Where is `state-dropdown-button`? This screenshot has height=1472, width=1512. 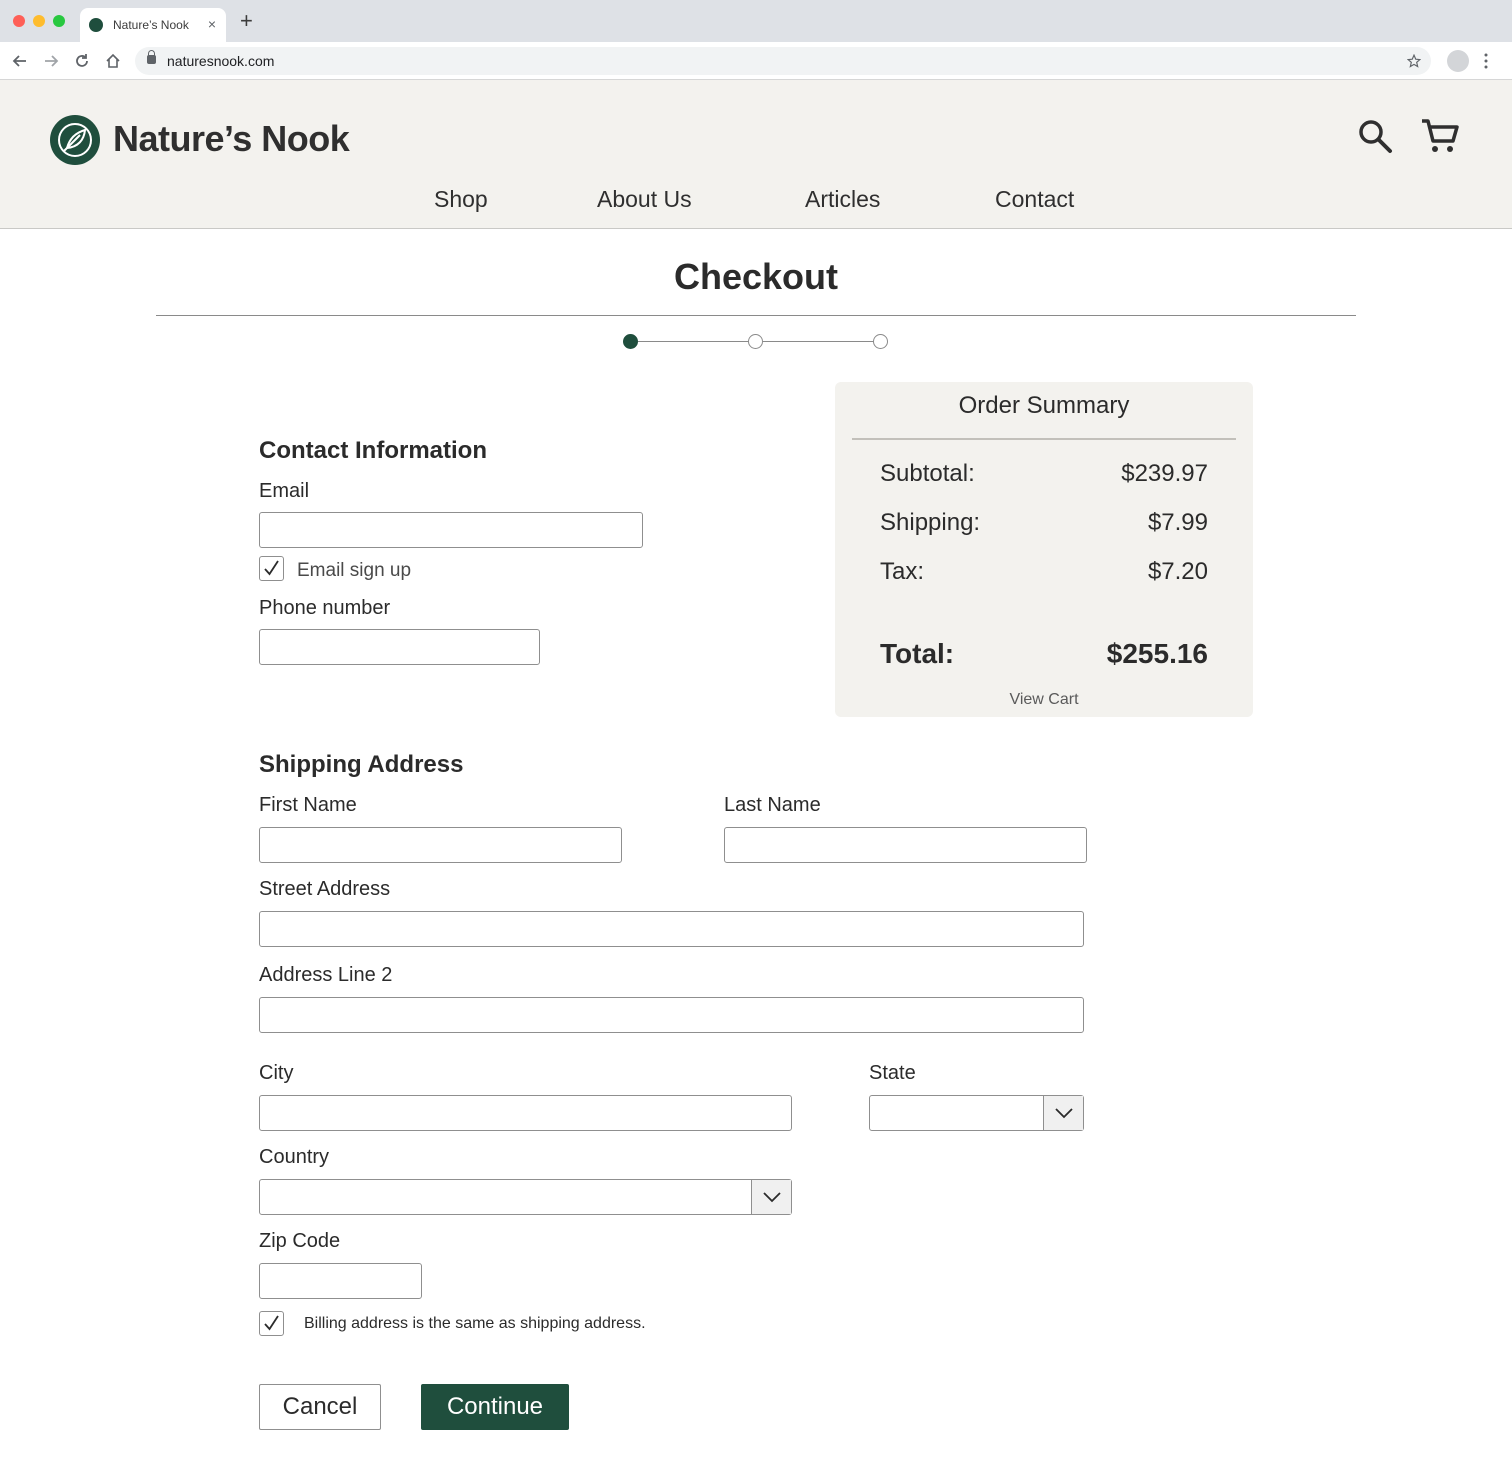 state-dropdown-button is located at coordinates (1063, 1113).